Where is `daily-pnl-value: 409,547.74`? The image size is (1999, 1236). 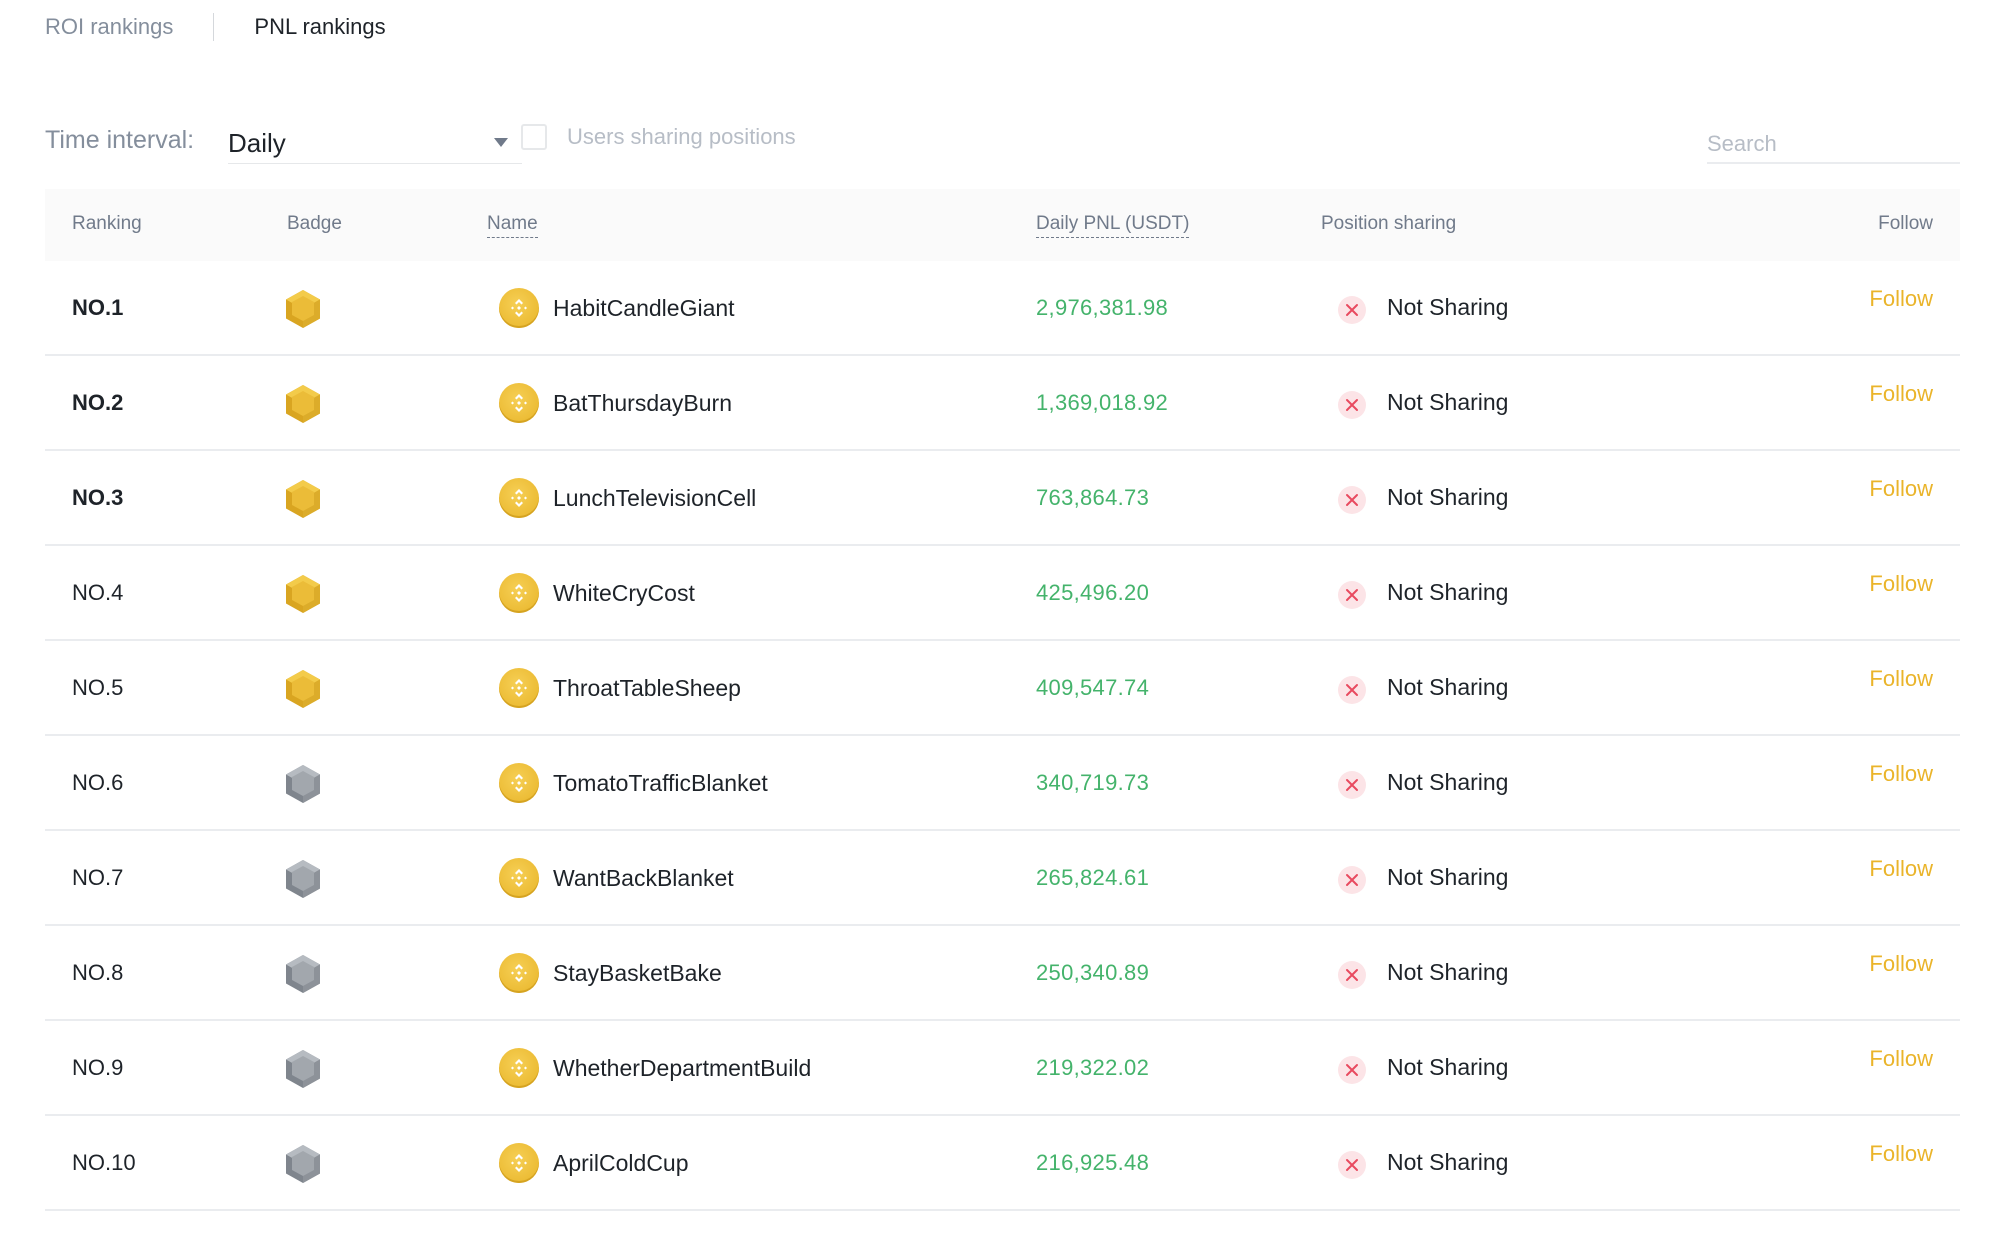
daily-pnl-value: 409,547.74 is located at coordinates (1093, 687).